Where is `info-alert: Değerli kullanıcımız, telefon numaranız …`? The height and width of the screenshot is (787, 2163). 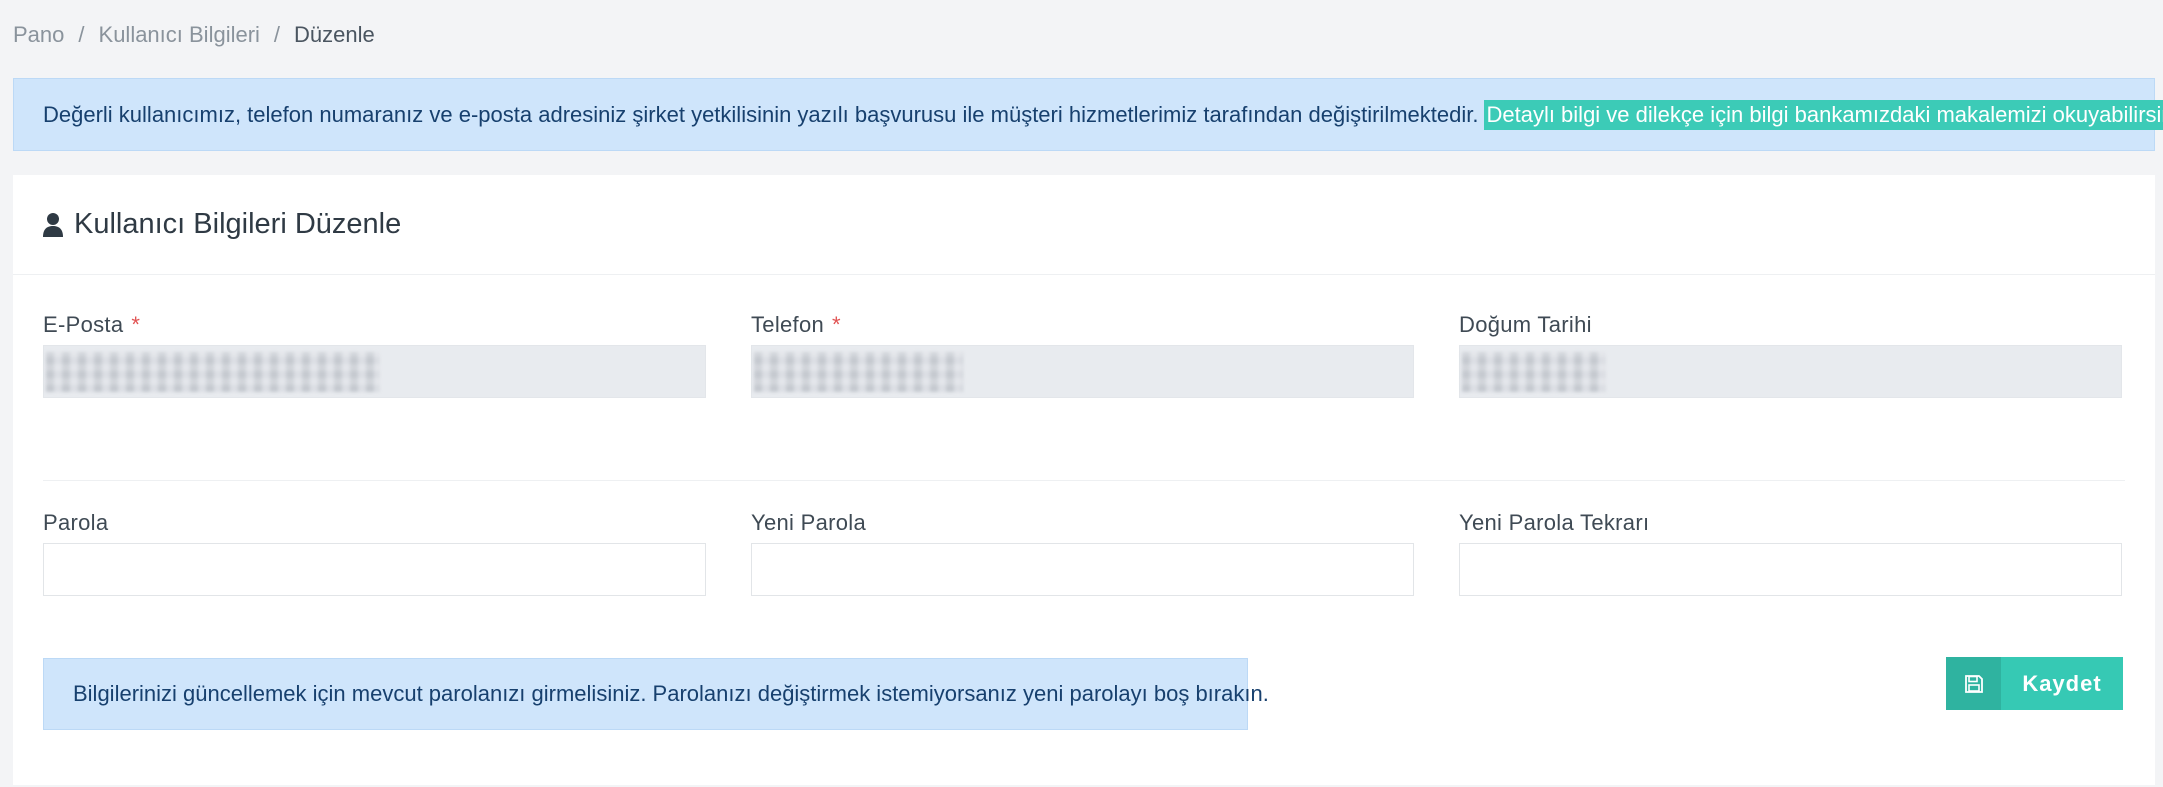 info-alert: Değerli kullanıcımız, telefon numaranız … is located at coordinates (1088, 114).